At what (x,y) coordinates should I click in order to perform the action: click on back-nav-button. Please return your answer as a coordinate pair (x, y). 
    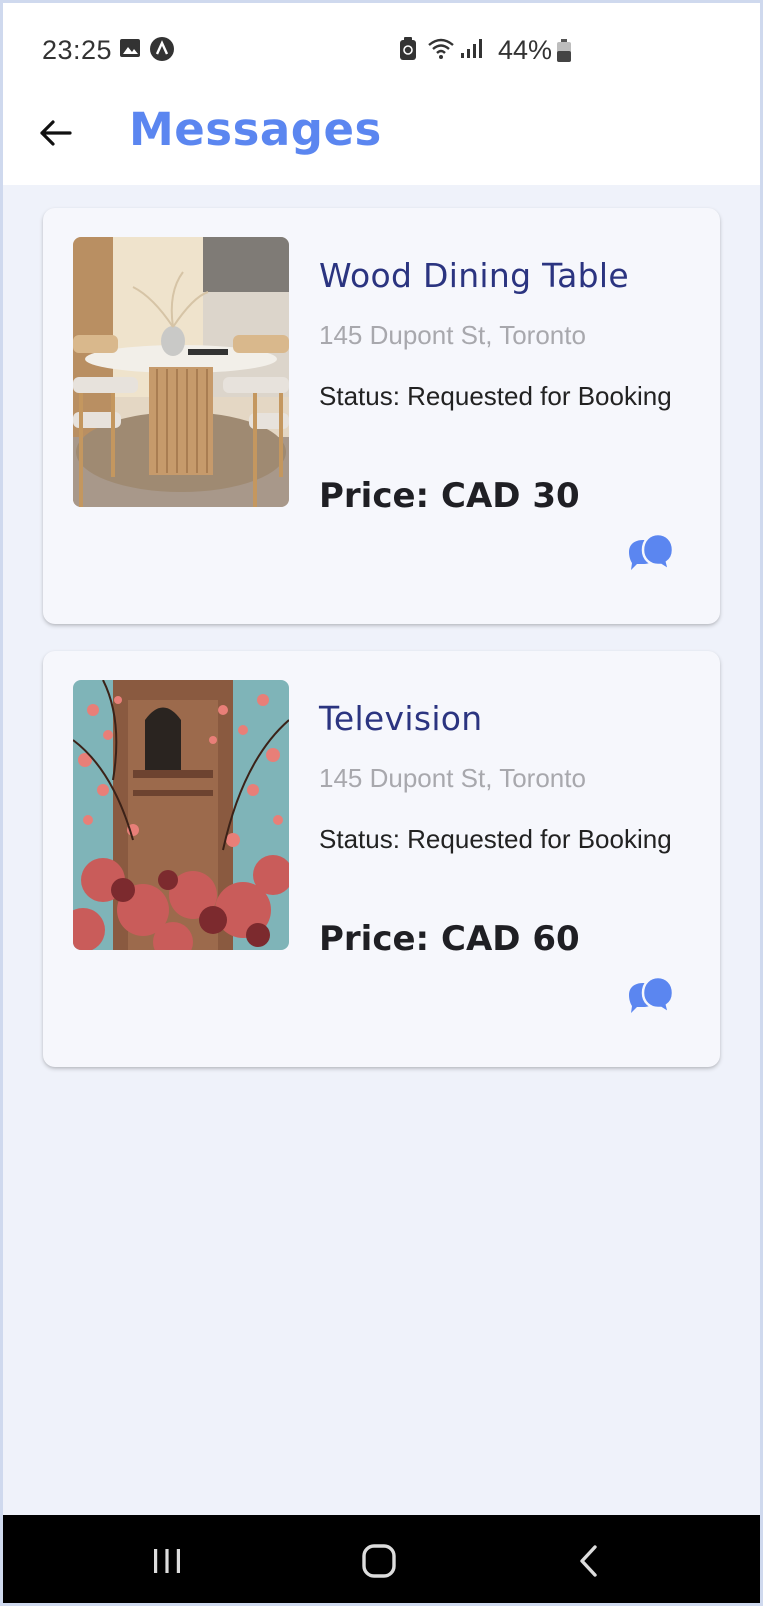
    Looking at the image, I should click on (589, 1561).